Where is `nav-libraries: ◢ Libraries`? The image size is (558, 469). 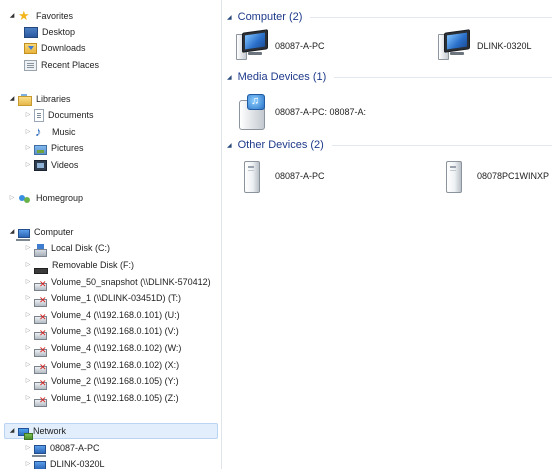 nav-libraries: ◢ Libraries is located at coordinates (35, 99).